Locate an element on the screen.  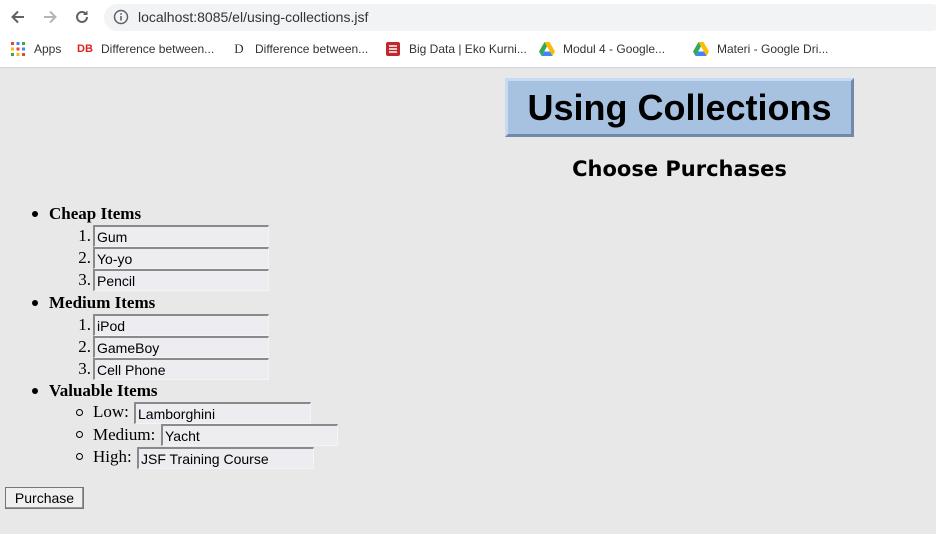
reload-button is located at coordinates (82, 17).